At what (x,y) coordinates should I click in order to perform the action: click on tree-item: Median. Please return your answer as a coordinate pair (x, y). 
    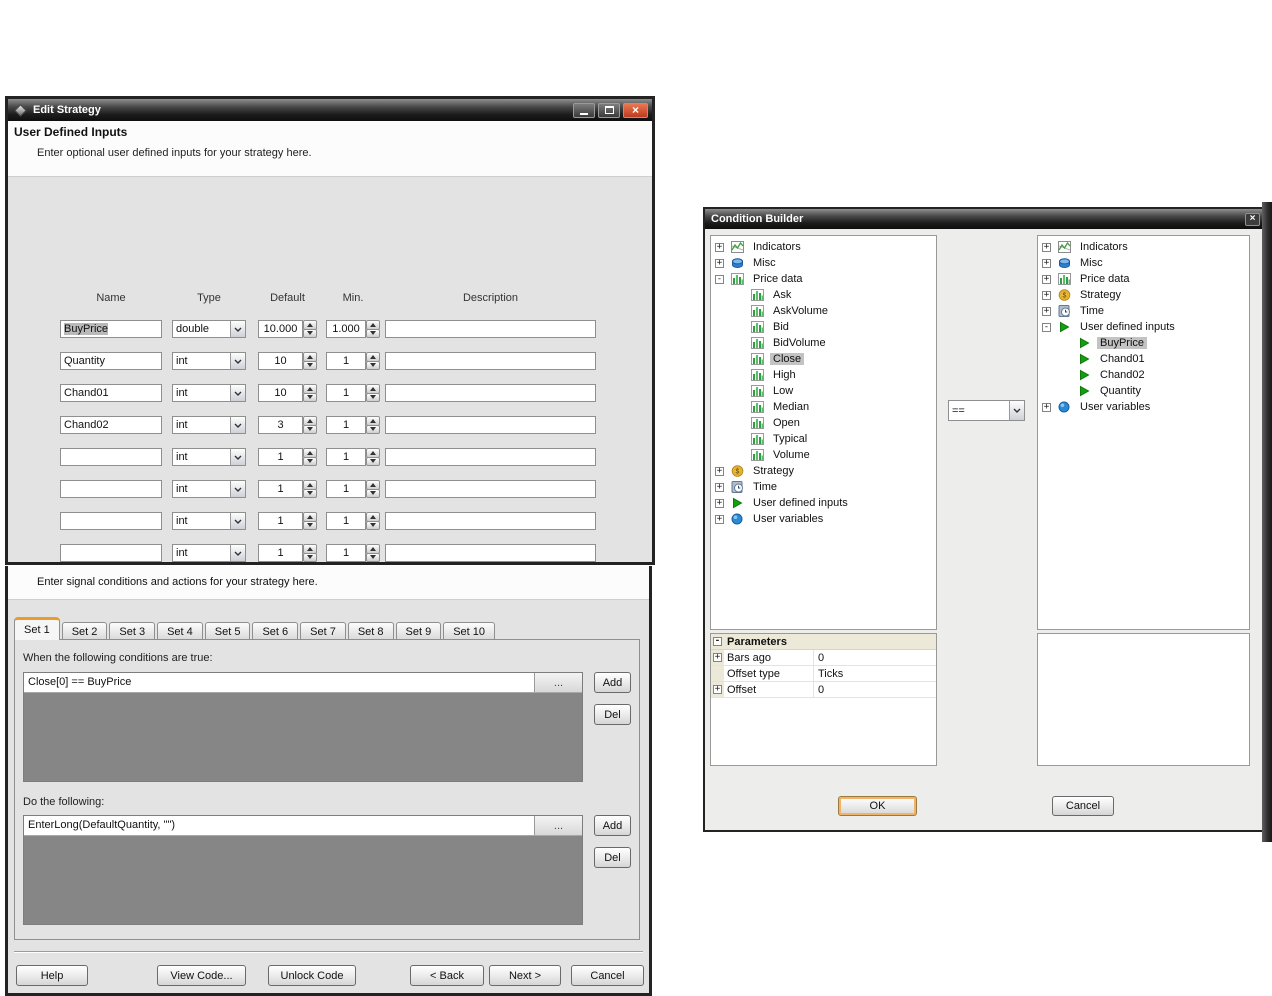
    Looking at the image, I should click on (823, 407).